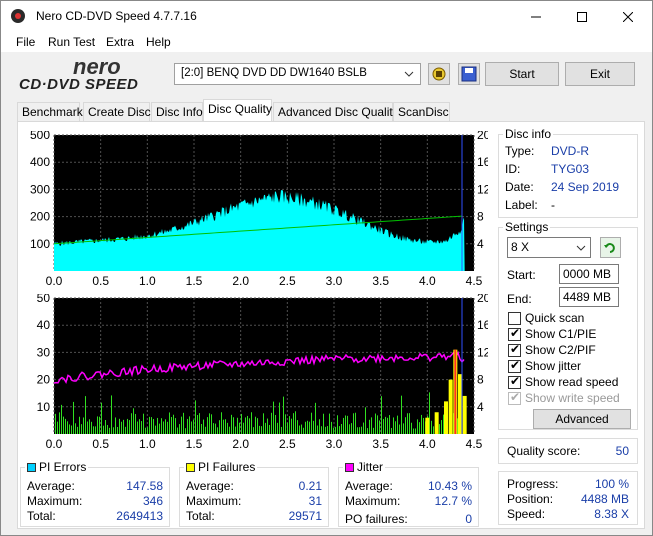  Describe the element at coordinates (44, 352) in the screenshot. I see `y-tick-label: 30` at that location.